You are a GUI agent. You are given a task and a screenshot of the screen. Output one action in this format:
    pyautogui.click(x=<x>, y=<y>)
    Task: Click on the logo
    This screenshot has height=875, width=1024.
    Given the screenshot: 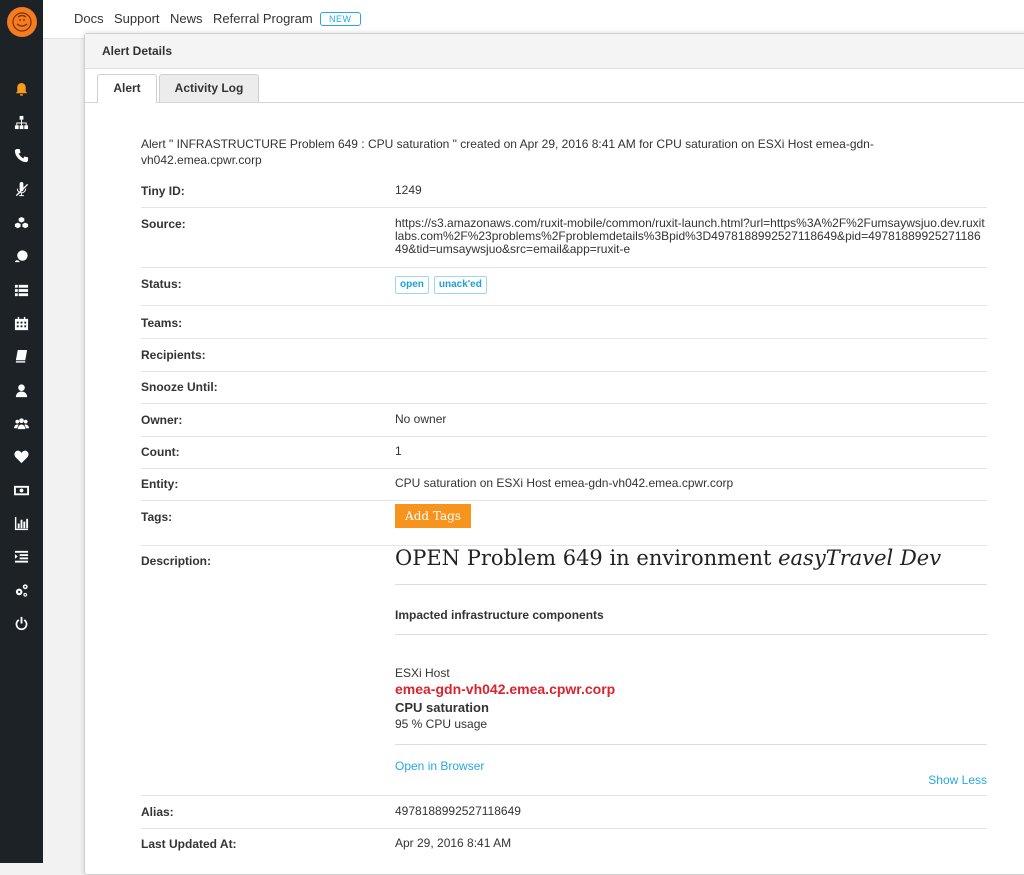 What is the action you would take?
    pyautogui.click(x=22, y=22)
    